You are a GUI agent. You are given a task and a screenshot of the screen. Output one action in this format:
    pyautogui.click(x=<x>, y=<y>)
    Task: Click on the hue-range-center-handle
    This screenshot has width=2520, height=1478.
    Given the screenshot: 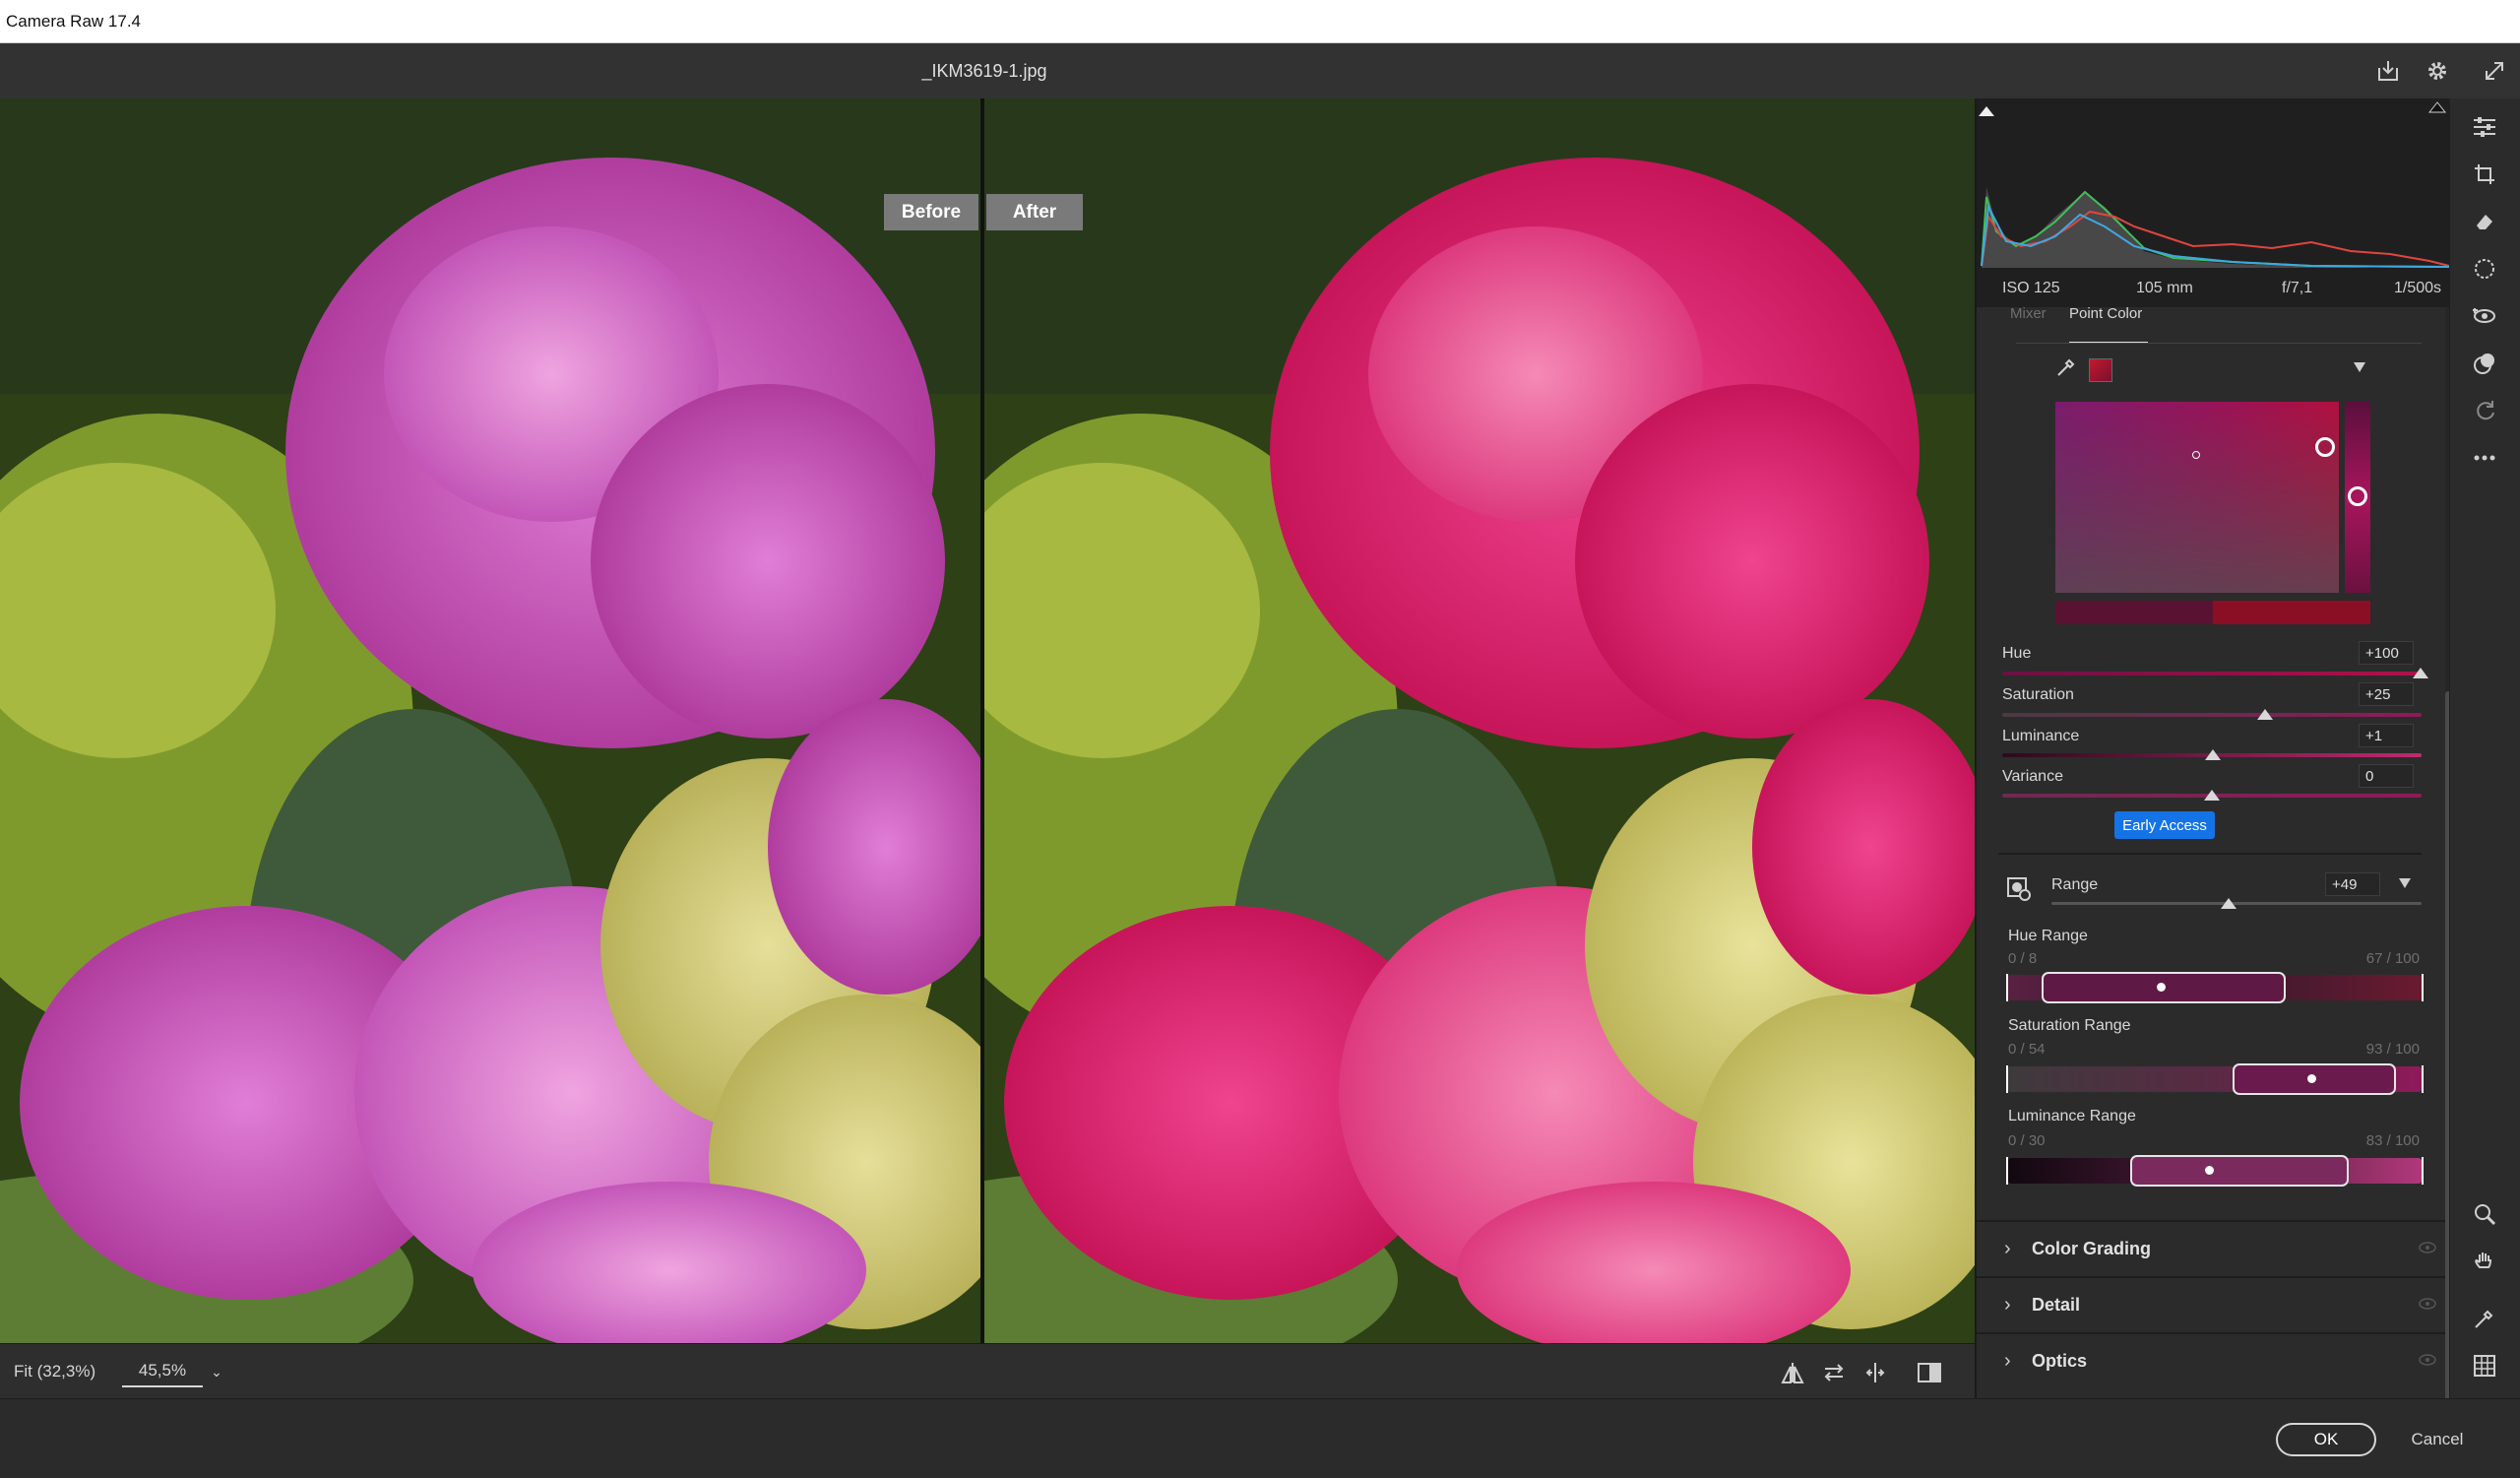 What is the action you would take?
    pyautogui.click(x=2161, y=987)
    